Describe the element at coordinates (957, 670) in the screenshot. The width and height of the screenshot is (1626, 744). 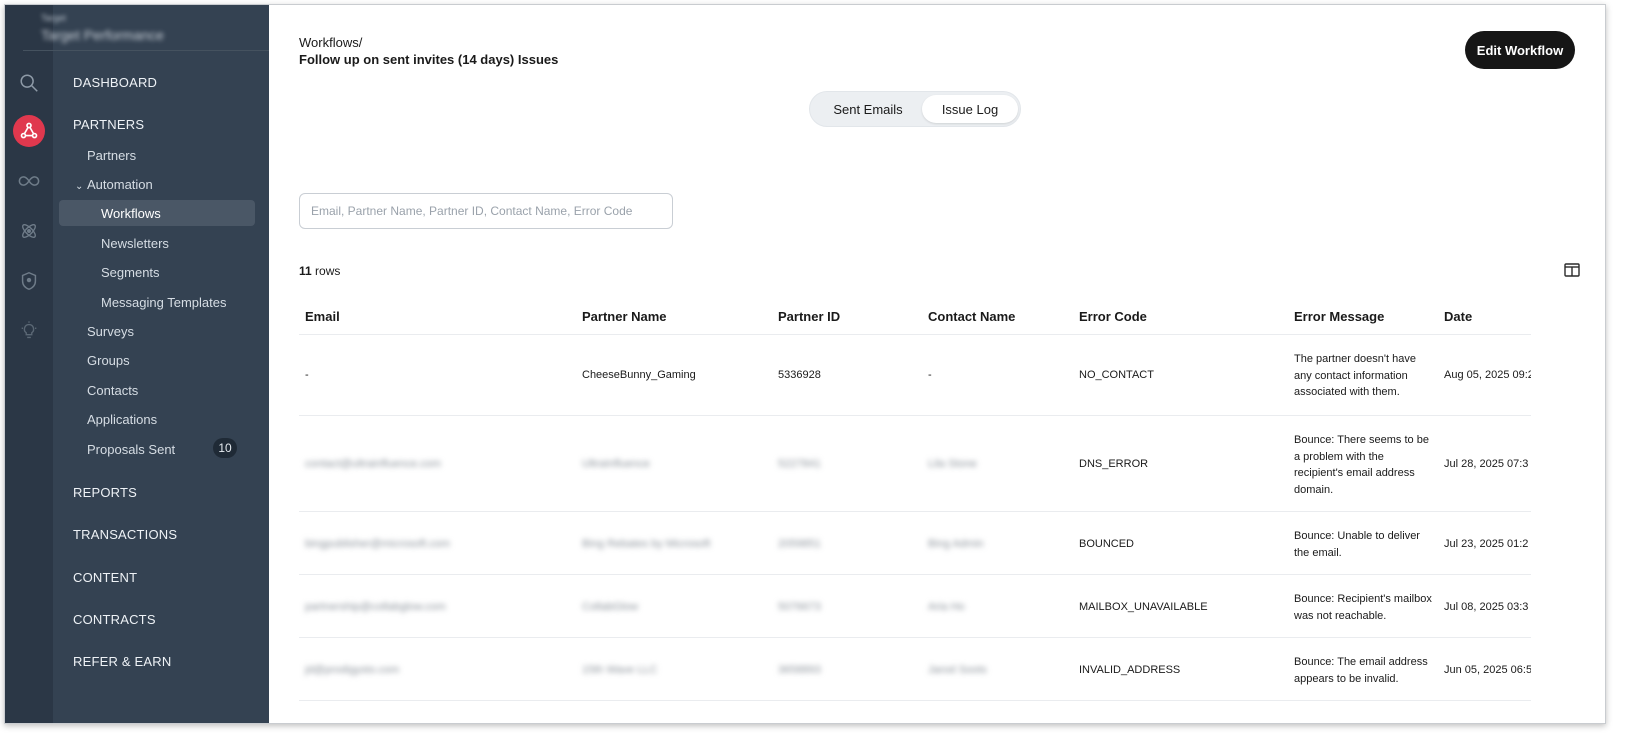
I see `cell-contact-name: Jarod Soots` at that location.